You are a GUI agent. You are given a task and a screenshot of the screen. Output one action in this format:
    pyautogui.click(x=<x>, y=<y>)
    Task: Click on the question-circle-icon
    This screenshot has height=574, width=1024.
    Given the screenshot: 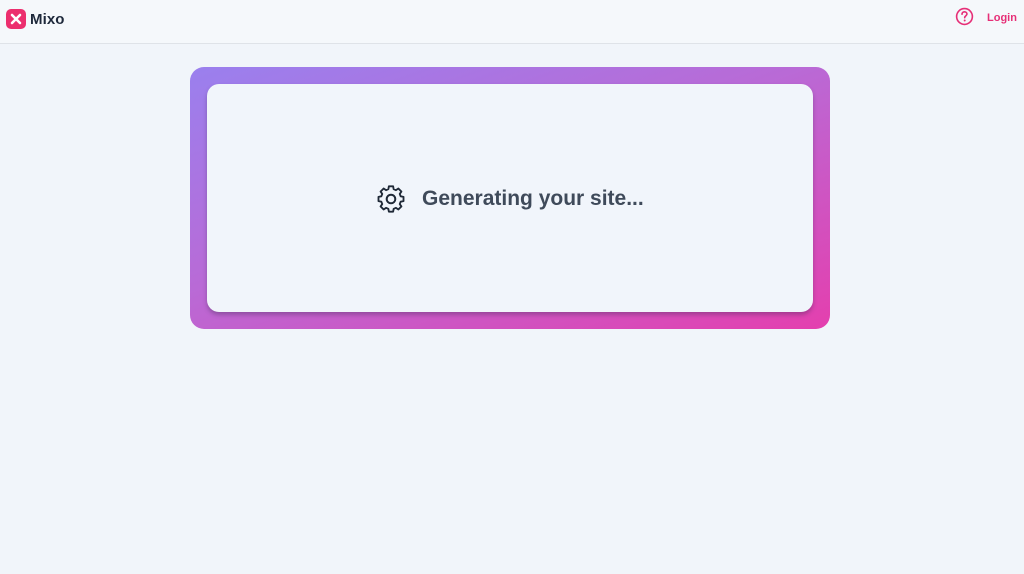 What is the action you would take?
    pyautogui.click(x=964, y=19)
    